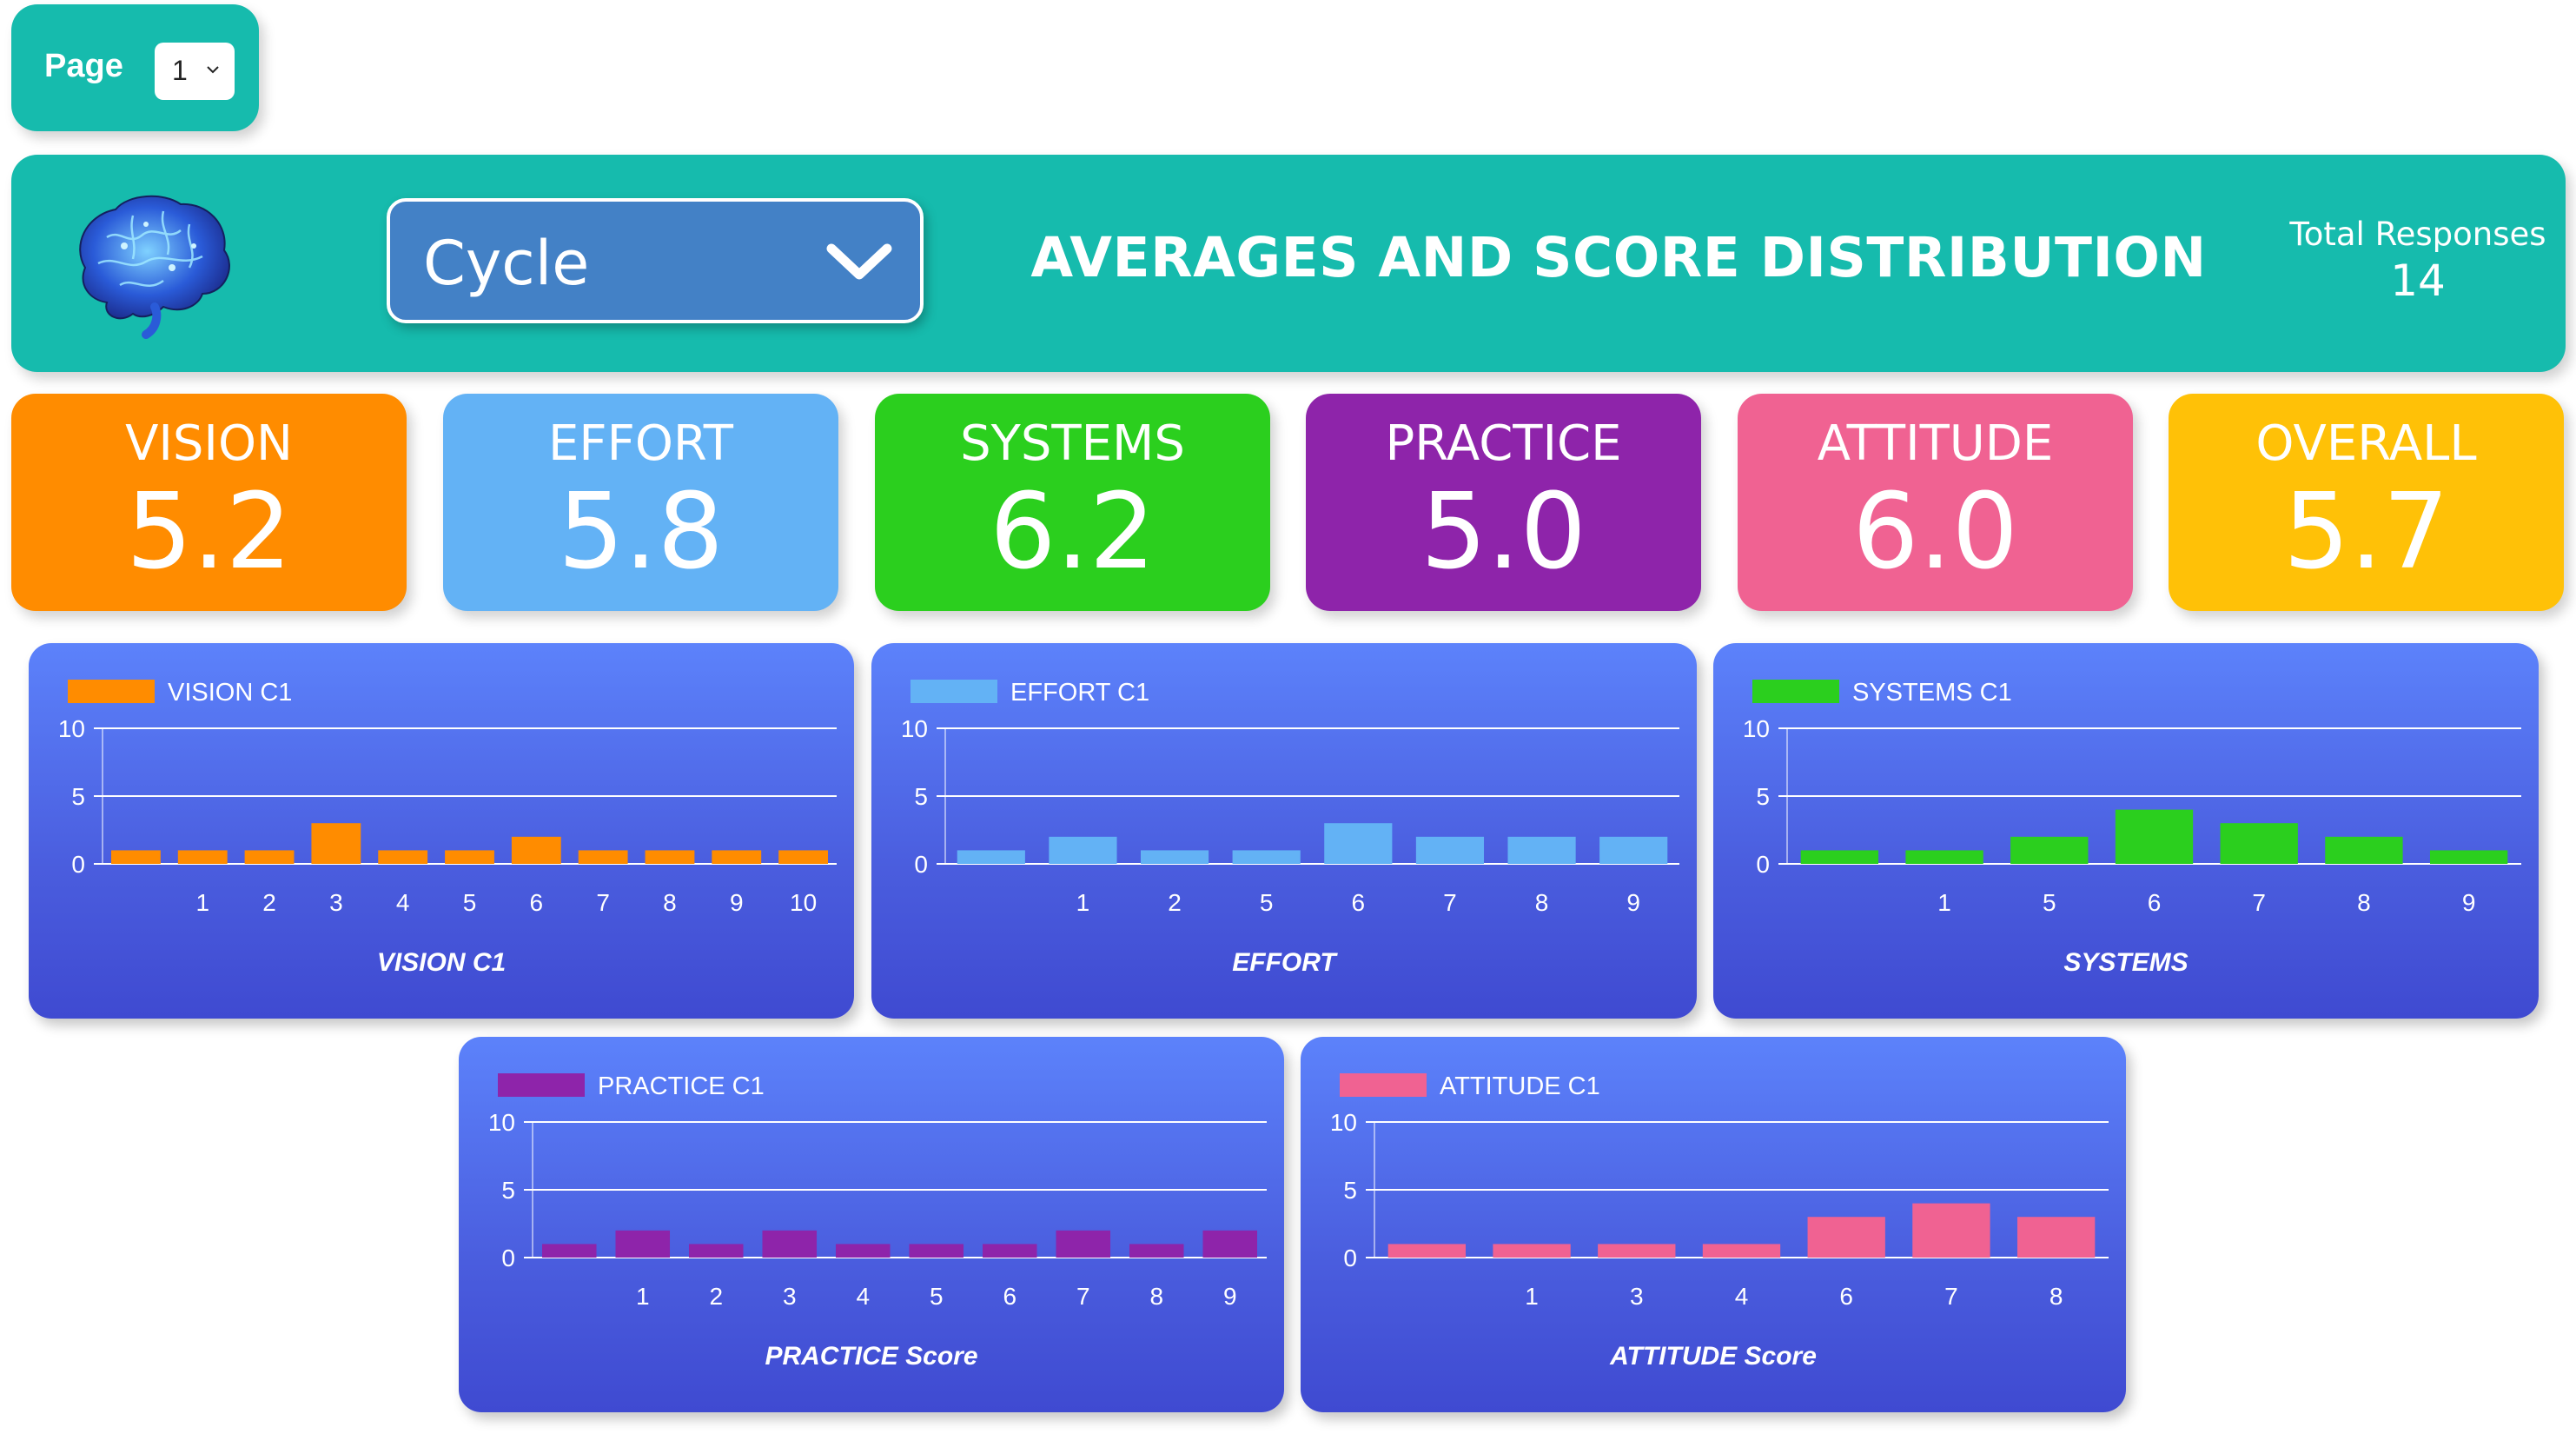 This screenshot has height=1434, width=2576. Describe the element at coordinates (877, 1221) in the screenshot. I see `chart-practice: PRACTICE C1 0 5 10 1 2 3 4 5 6 7 8 9 PRACTICE Score` at that location.